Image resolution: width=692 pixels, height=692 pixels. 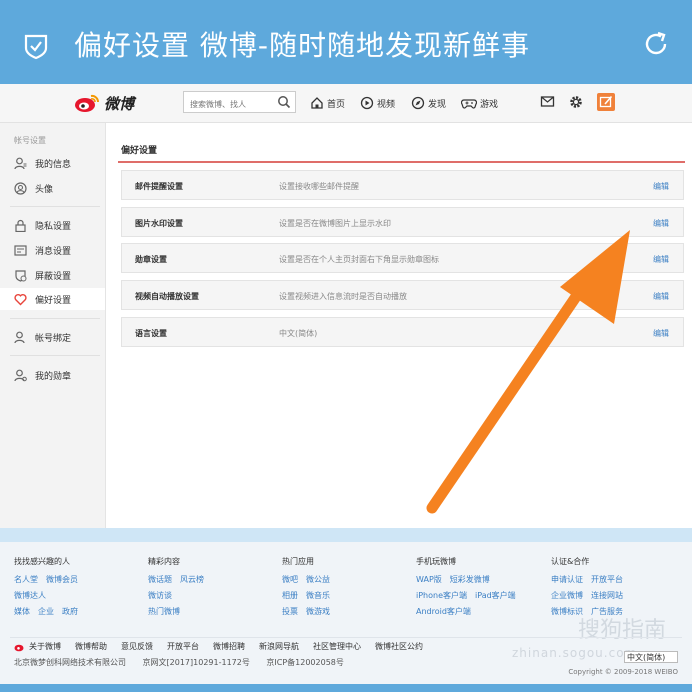 What do you see at coordinates (346, 103) in the screenshot?
I see `weibo-top-nav: 微博 首页 视频 发现 游戏` at bounding box center [346, 103].